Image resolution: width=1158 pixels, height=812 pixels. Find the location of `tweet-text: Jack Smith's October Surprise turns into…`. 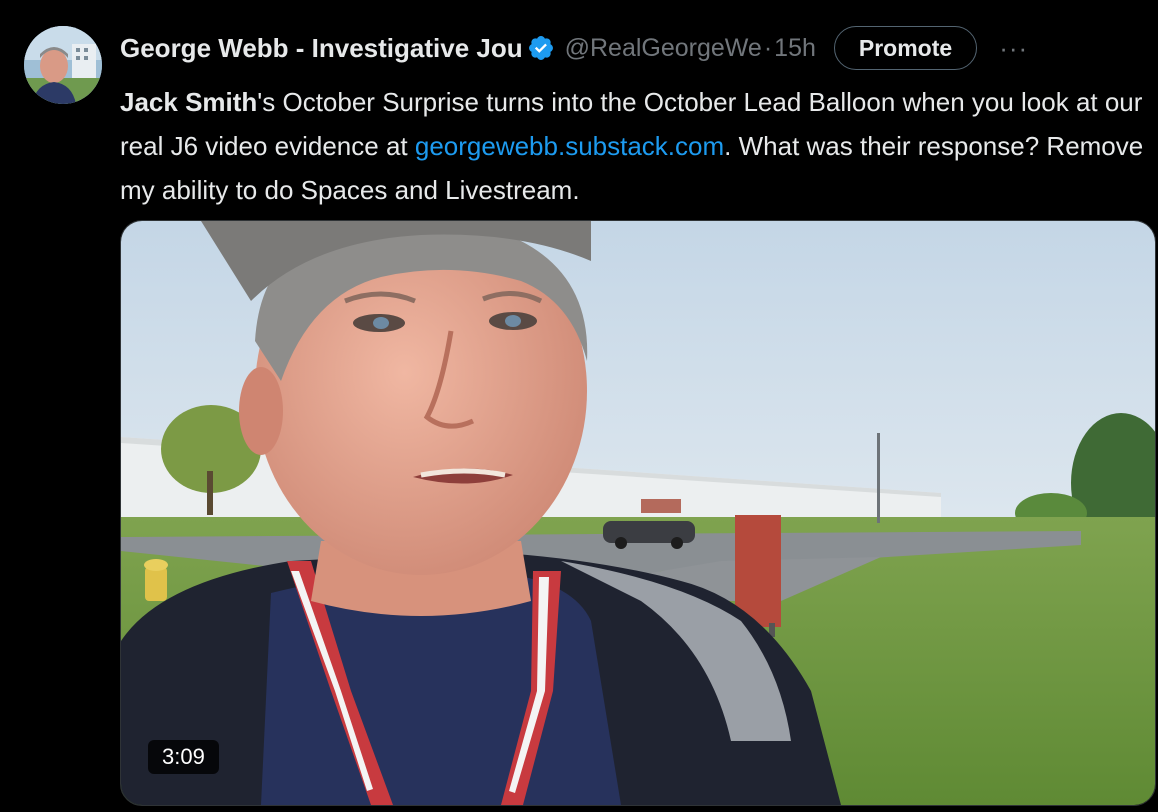

tweet-text: Jack Smith's October Surprise turns into… is located at coordinates (635, 146).